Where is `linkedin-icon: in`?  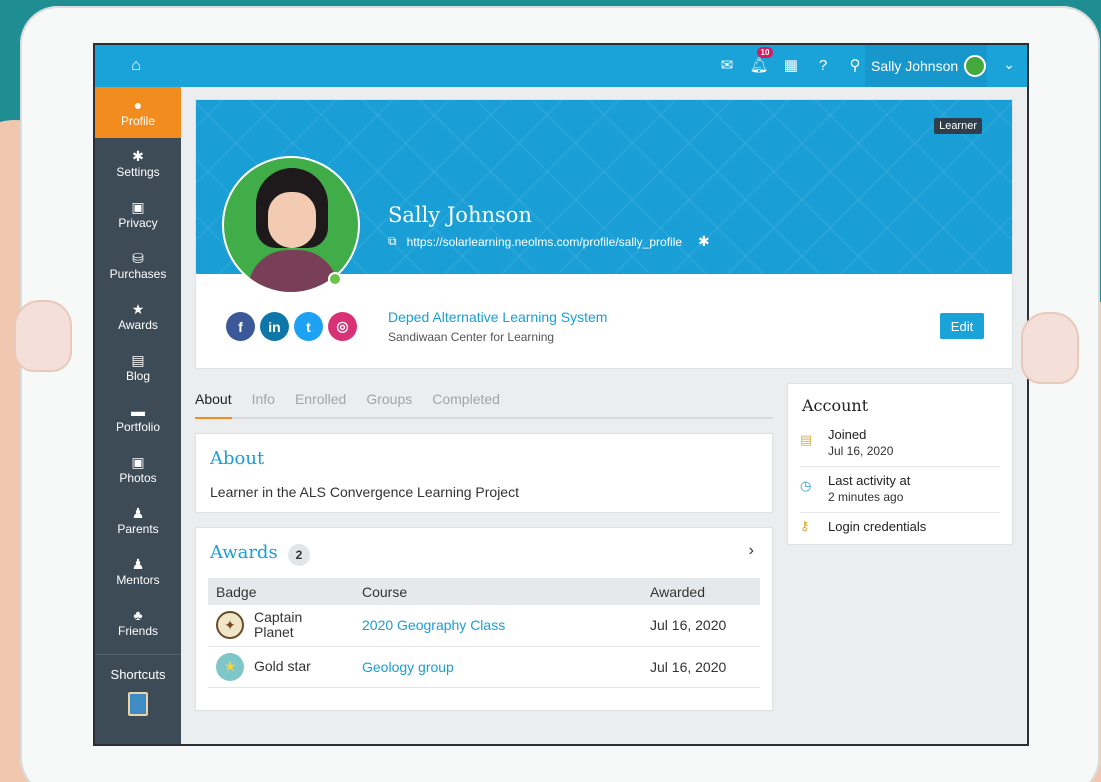 linkedin-icon: in is located at coordinates (274, 326).